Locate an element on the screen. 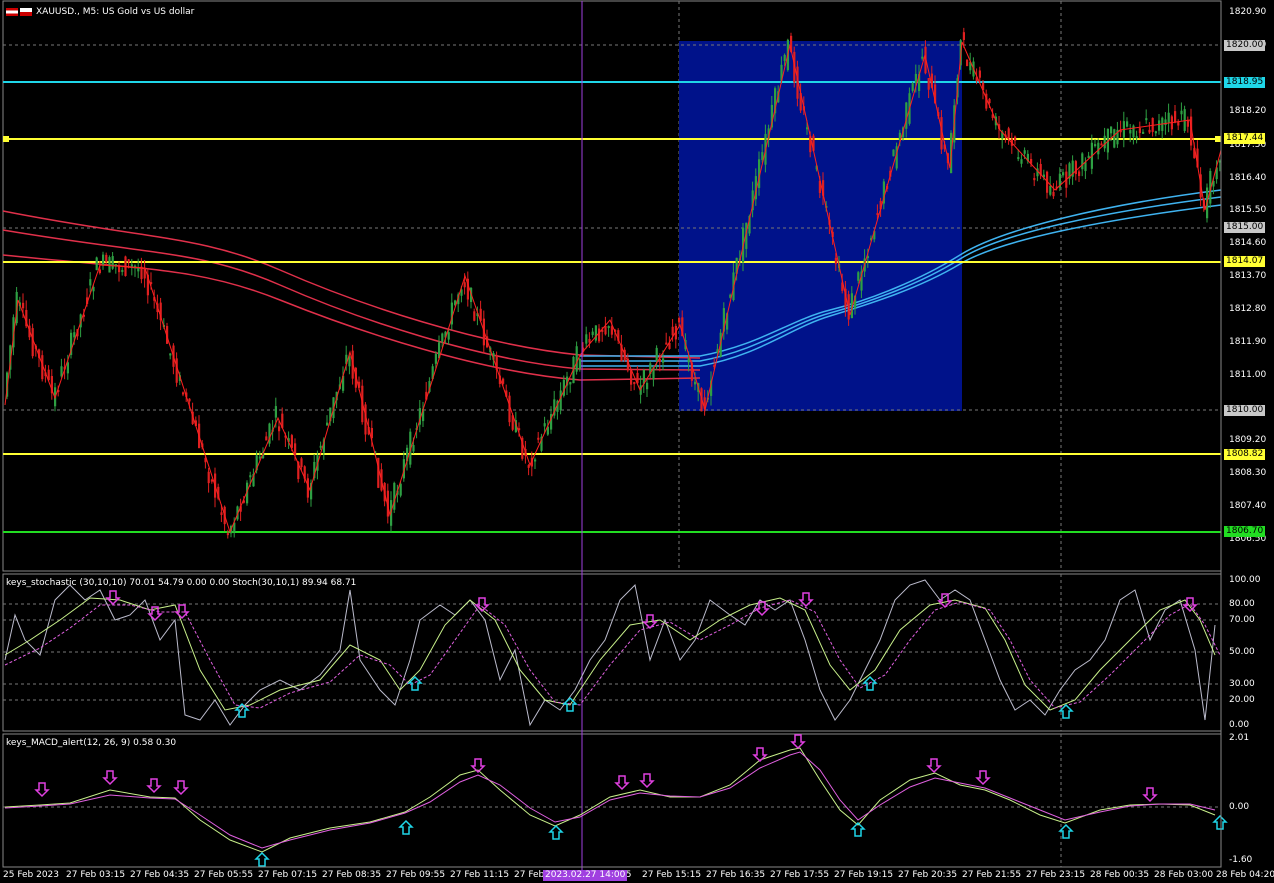  price-box-1818: 1818.95 is located at coordinates (1245, 82).